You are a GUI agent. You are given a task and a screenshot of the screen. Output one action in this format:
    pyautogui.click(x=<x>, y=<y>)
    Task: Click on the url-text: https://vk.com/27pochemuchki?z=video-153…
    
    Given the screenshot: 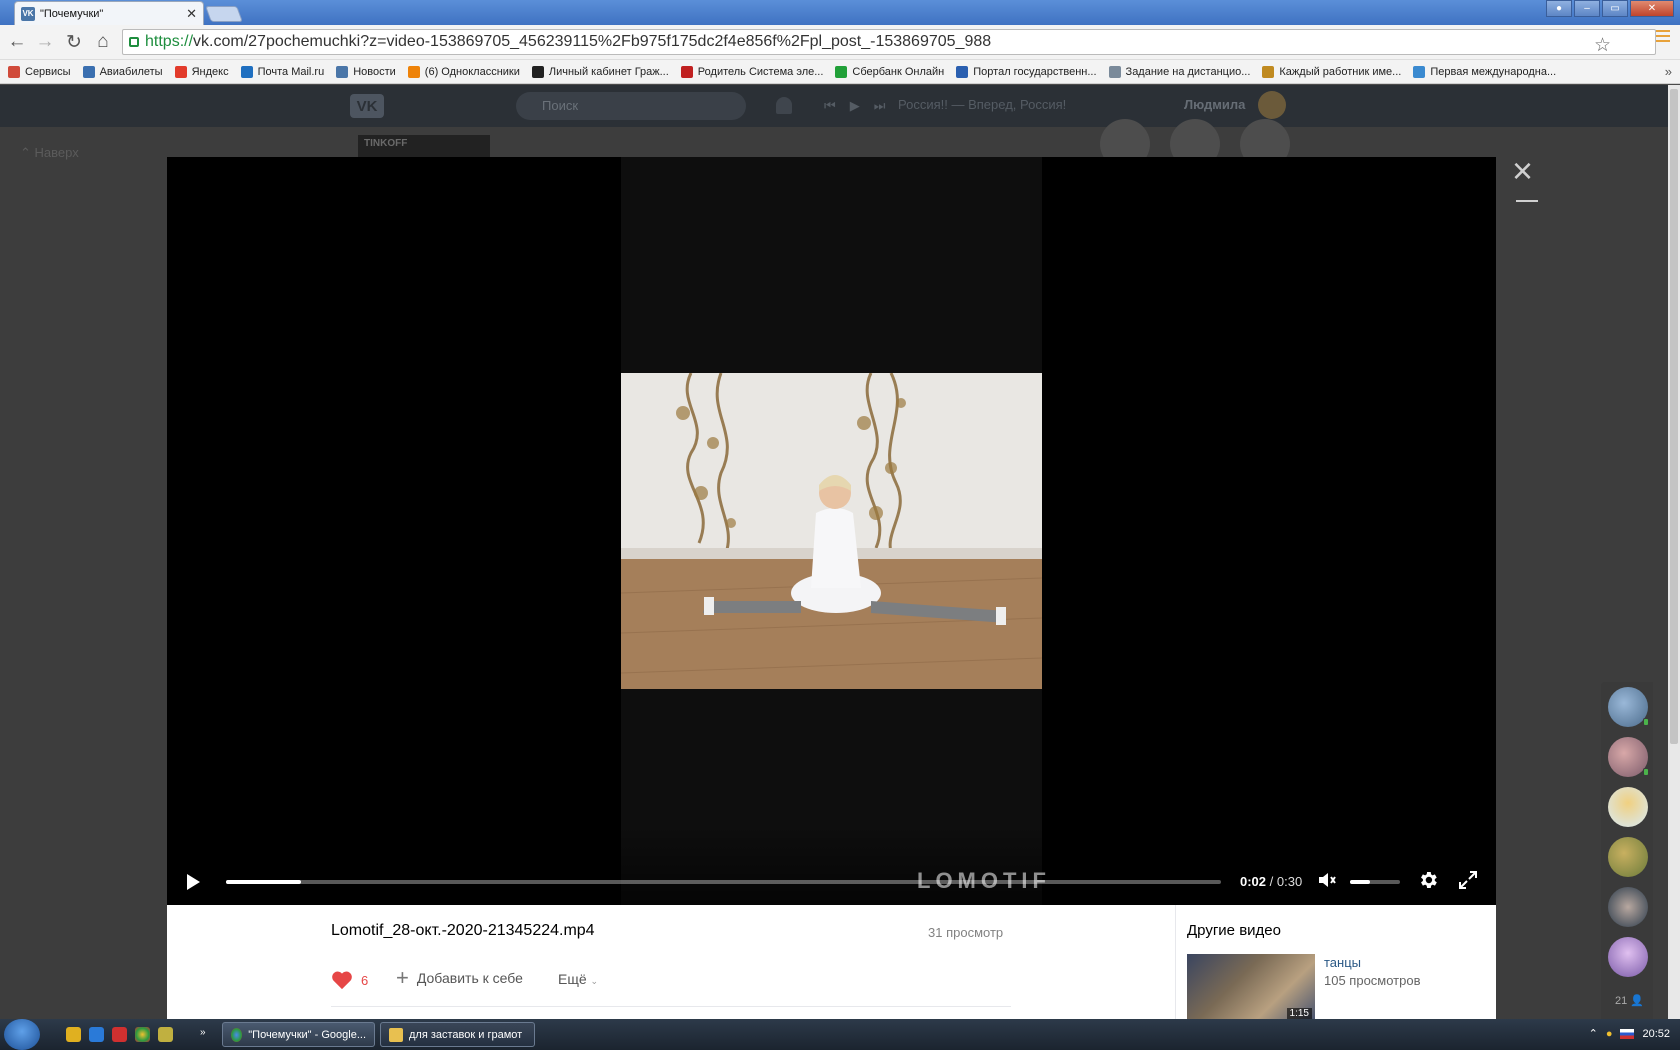 What is the action you would take?
    pyautogui.click(x=568, y=42)
    